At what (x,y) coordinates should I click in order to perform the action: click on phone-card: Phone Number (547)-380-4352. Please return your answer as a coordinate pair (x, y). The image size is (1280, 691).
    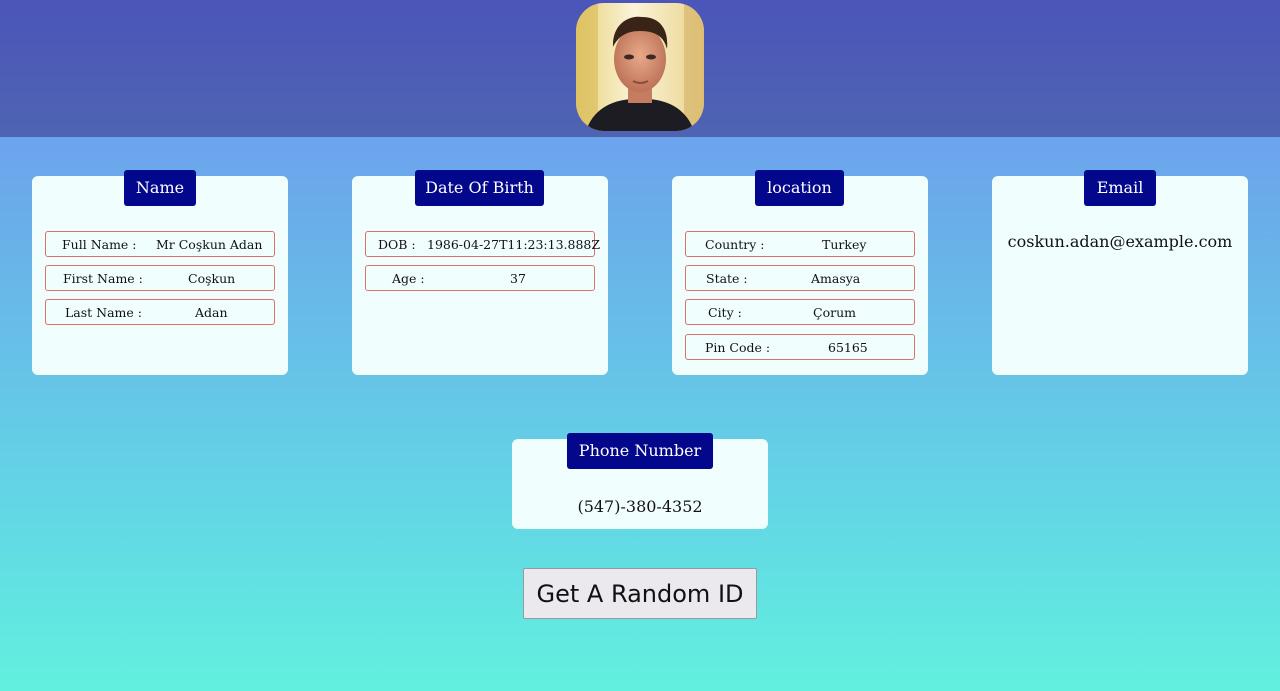
    Looking at the image, I should click on (640, 481).